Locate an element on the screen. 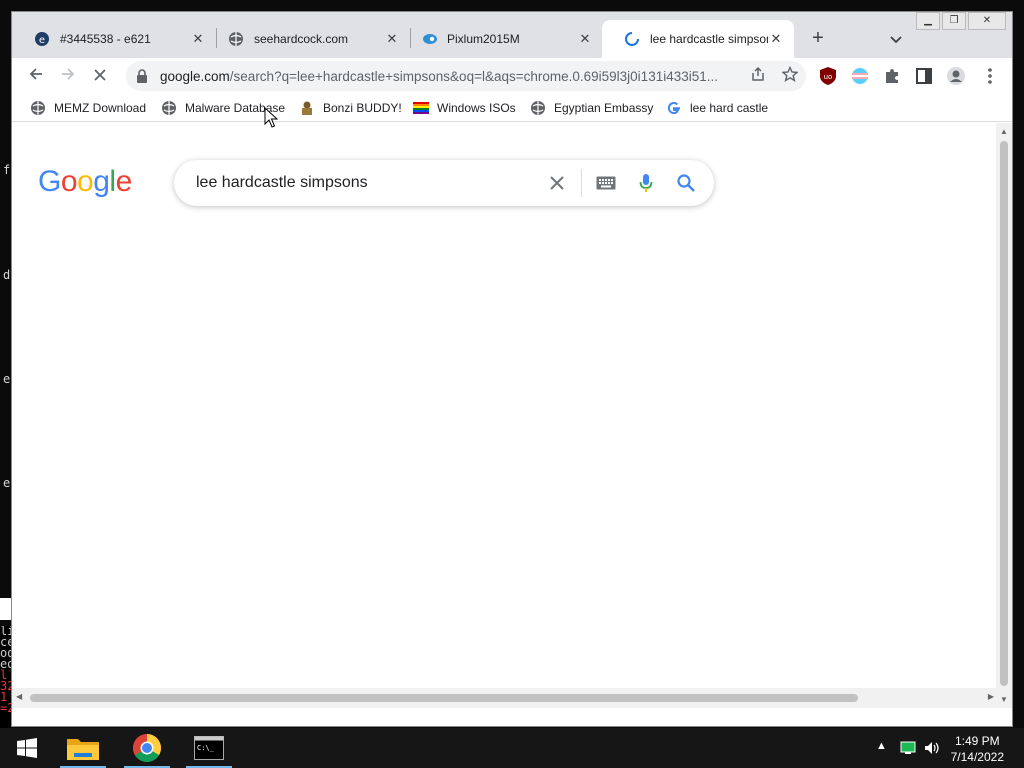 This screenshot has height=768, width=1024. chevron-down-icon is located at coordinates (896, 40).